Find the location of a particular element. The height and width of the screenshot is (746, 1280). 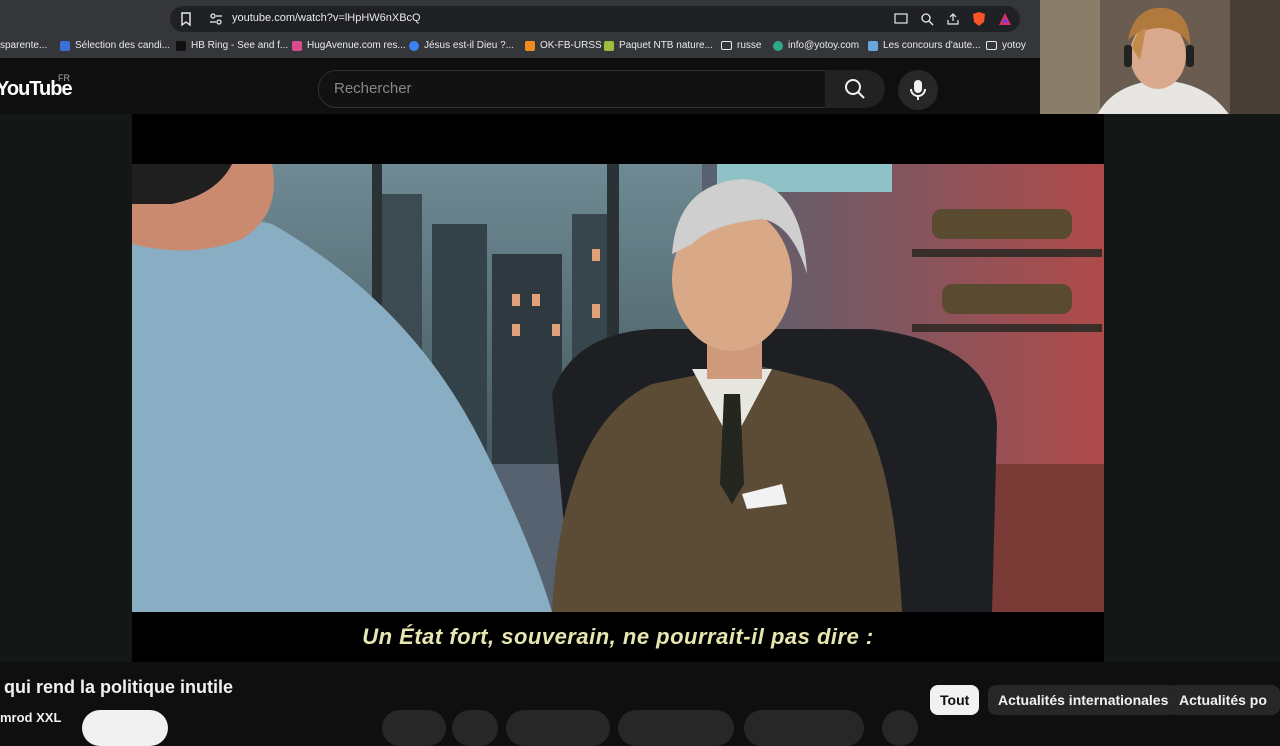

site-settings-icon is located at coordinates (216, 19).